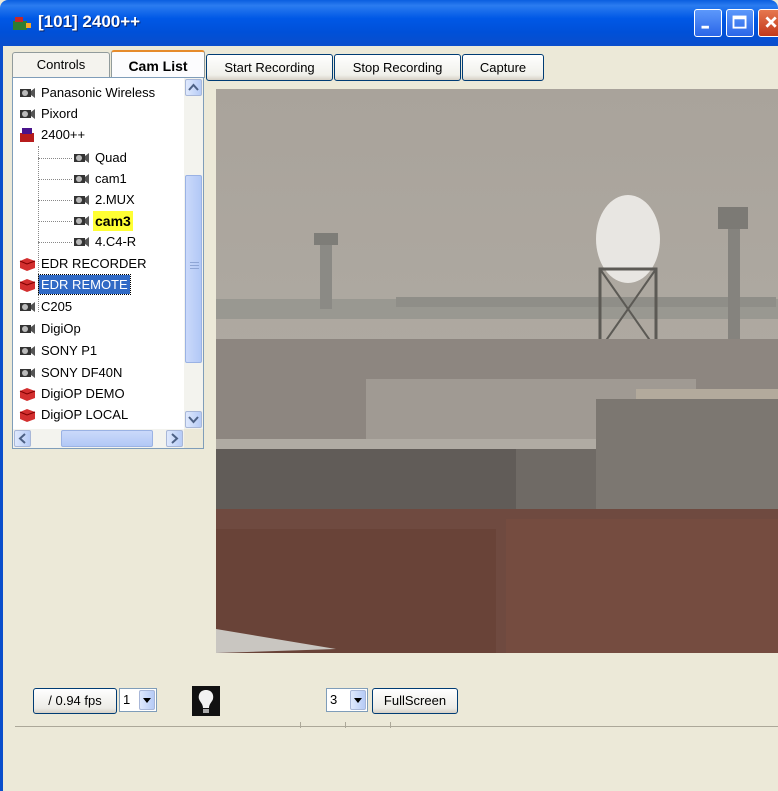 The image size is (778, 791). What do you see at coordinates (503, 67) in the screenshot?
I see `capture-button: Capture` at bounding box center [503, 67].